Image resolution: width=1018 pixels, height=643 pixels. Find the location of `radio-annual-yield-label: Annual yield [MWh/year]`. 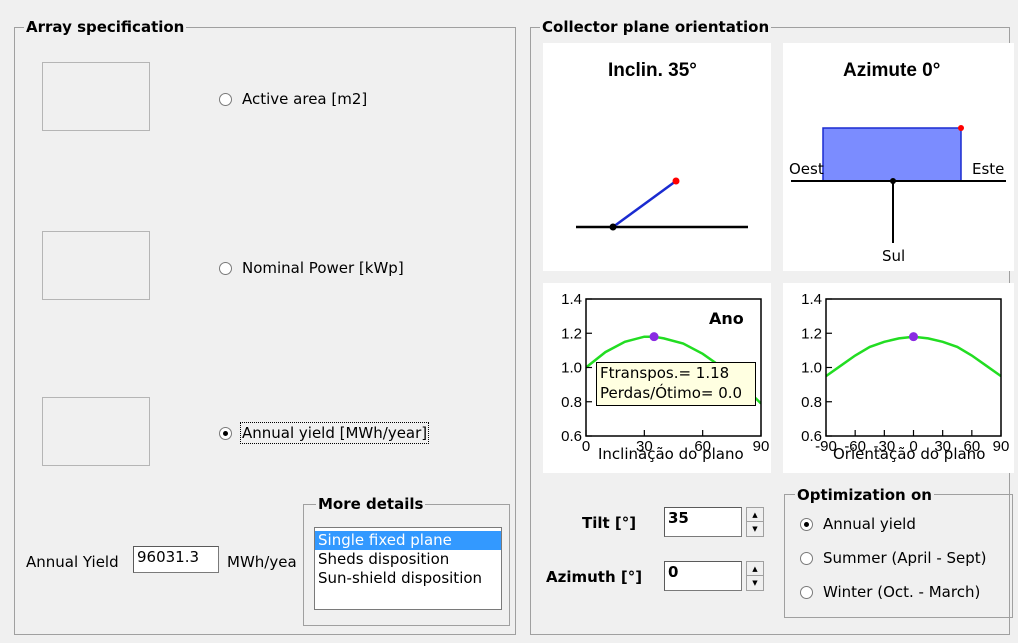

radio-annual-yield-label: Annual yield [MWh/year] is located at coordinates (334, 433).